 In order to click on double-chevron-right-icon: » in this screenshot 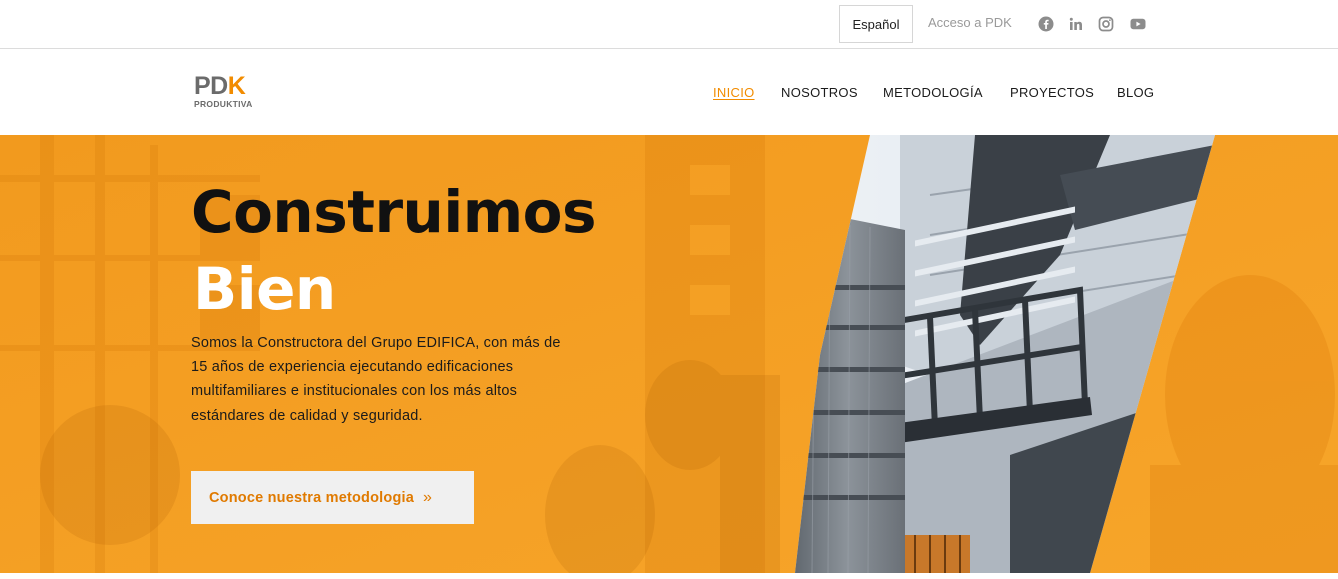, I will do `click(428, 497)`.